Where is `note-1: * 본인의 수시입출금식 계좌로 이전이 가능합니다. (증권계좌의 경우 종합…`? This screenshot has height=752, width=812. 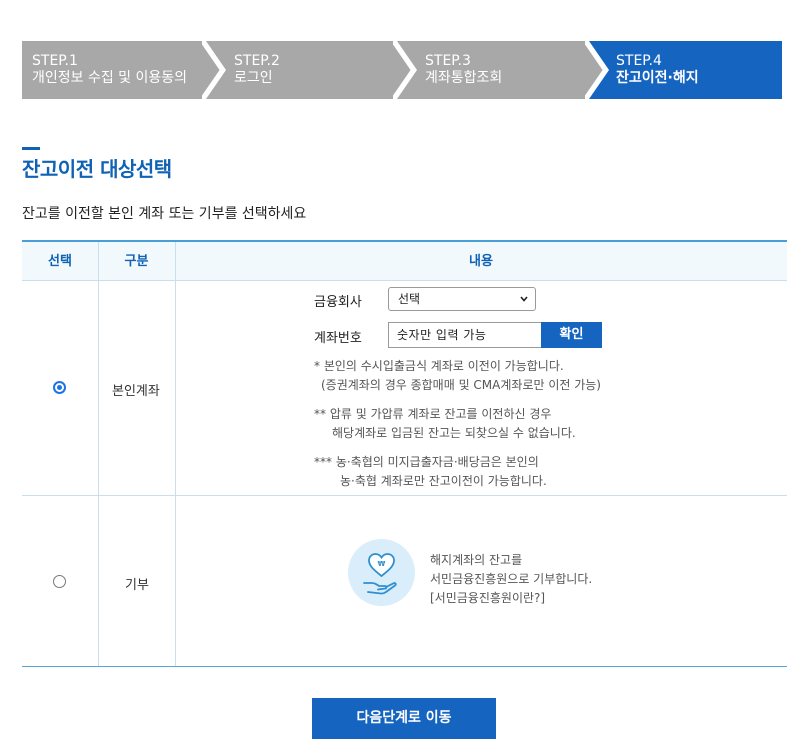
note-1: * 본인의 수시입출금식 계좌로 이전이 가능합니다. (증권계좌의 경우 종합… is located at coordinates (457, 376).